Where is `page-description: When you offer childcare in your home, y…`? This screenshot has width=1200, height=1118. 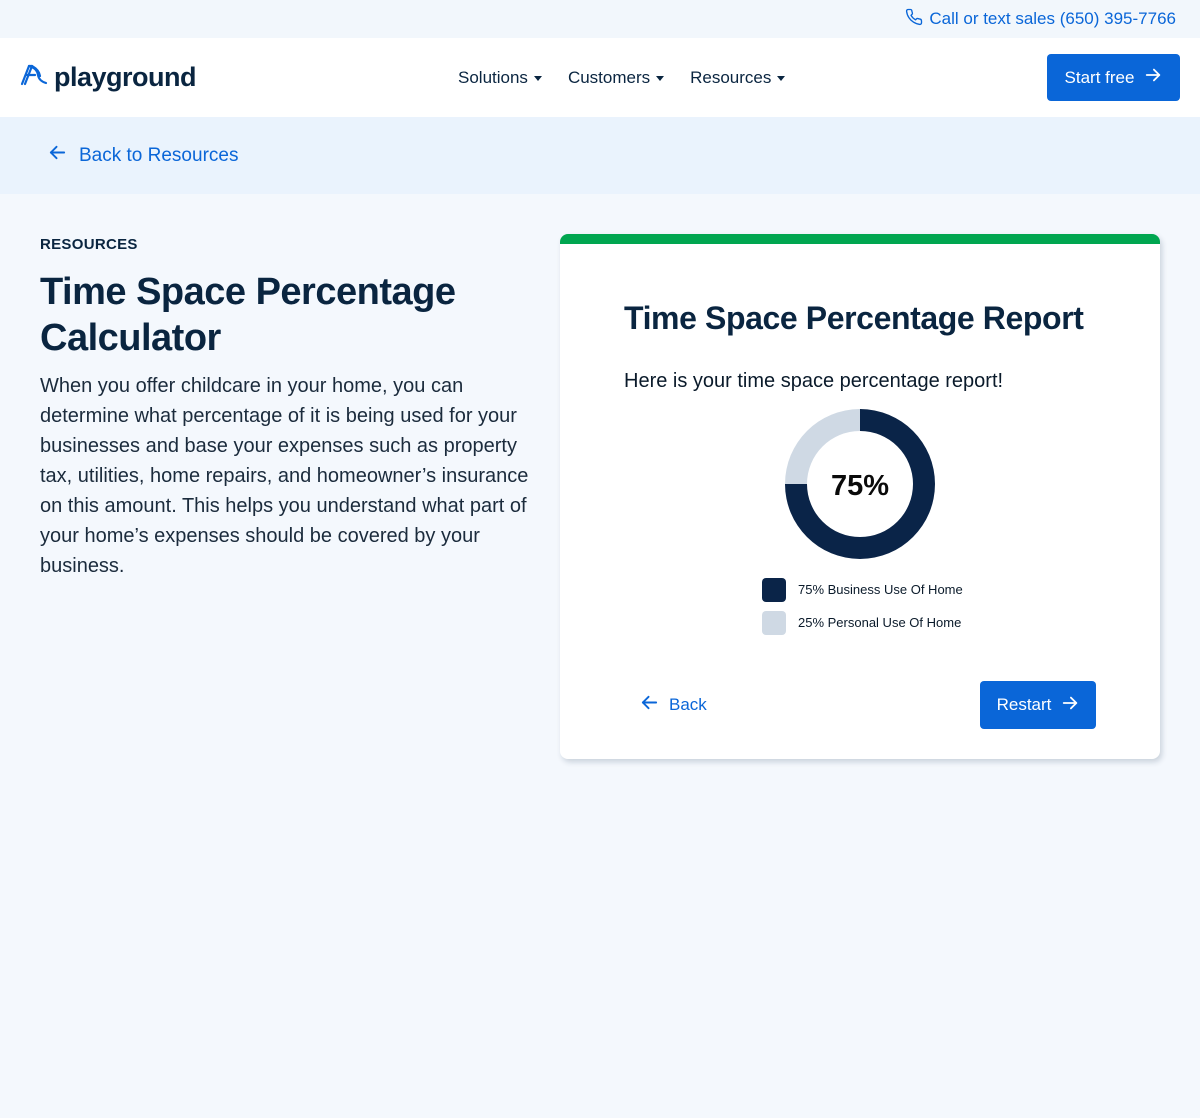 page-description: When you offer childcare in your home, y… is located at coordinates (284, 476).